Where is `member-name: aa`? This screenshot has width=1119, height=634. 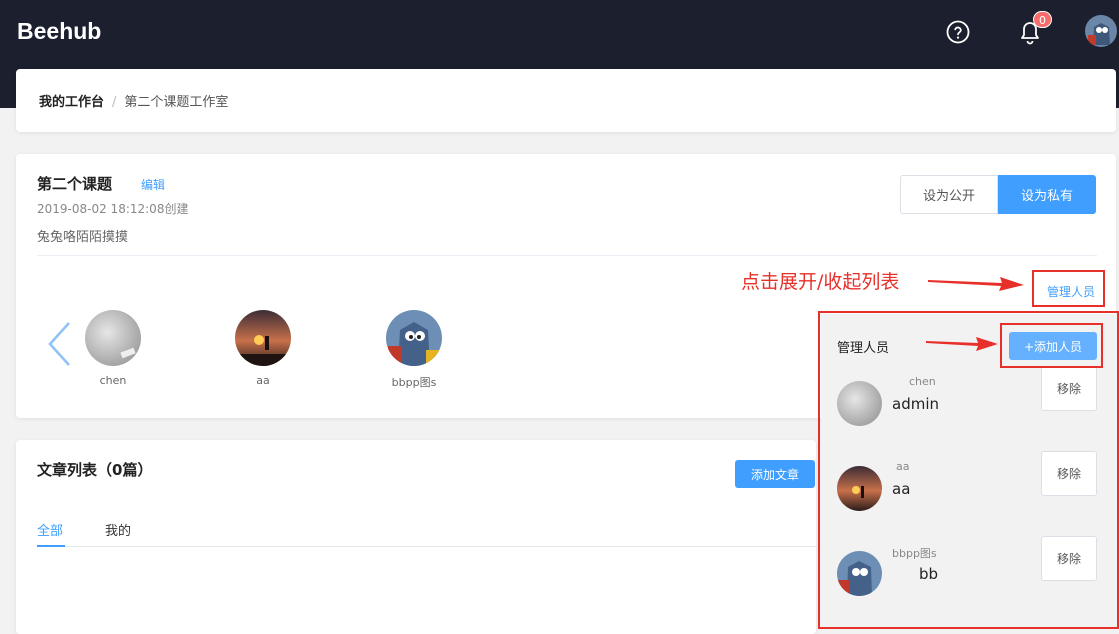 member-name: aa is located at coordinates (263, 380).